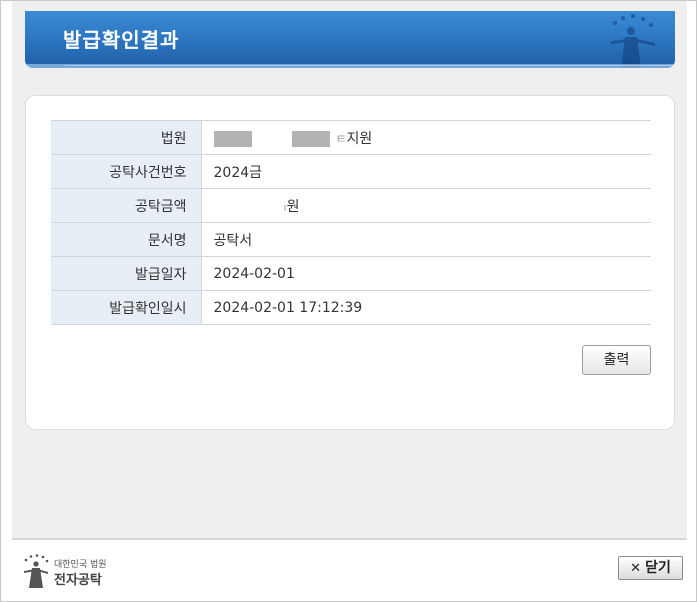  I want to click on table-row: 발급확인일시 2024-02-01 17:12:39, so click(351, 307).